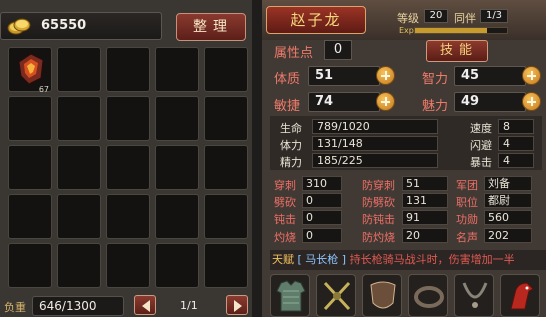 The image size is (546, 317). Describe the element at coordinates (344, 102) in the screenshot. I see `stat-value-agility: 74` at that location.